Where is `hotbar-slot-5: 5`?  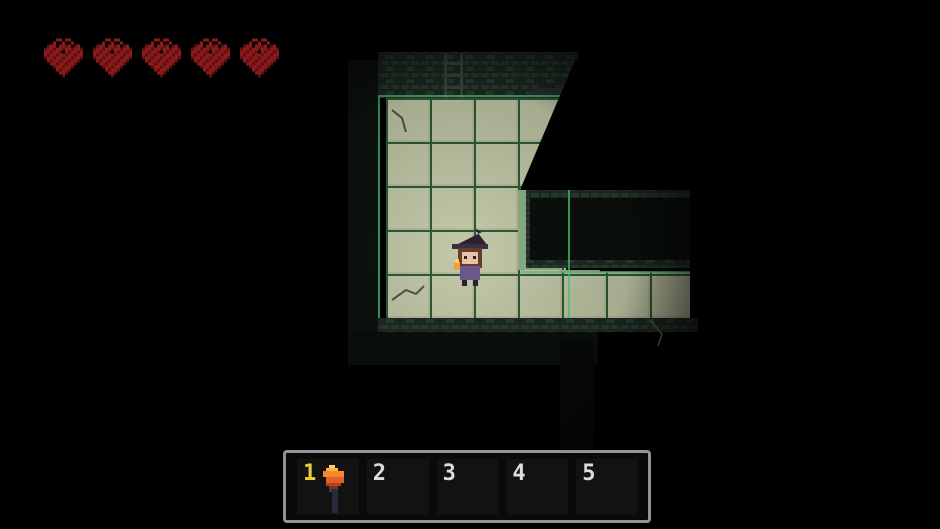
hotbar-slot-5: 5 is located at coordinates (607, 486).